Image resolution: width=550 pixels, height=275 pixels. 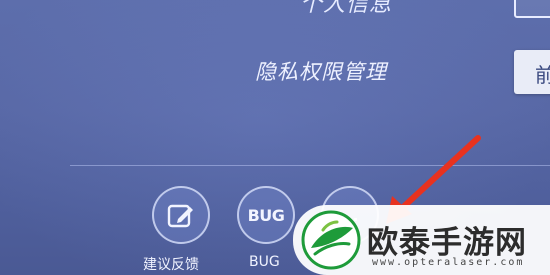 I want to click on bug-report-button-label: BUG, so click(x=264, y=262).